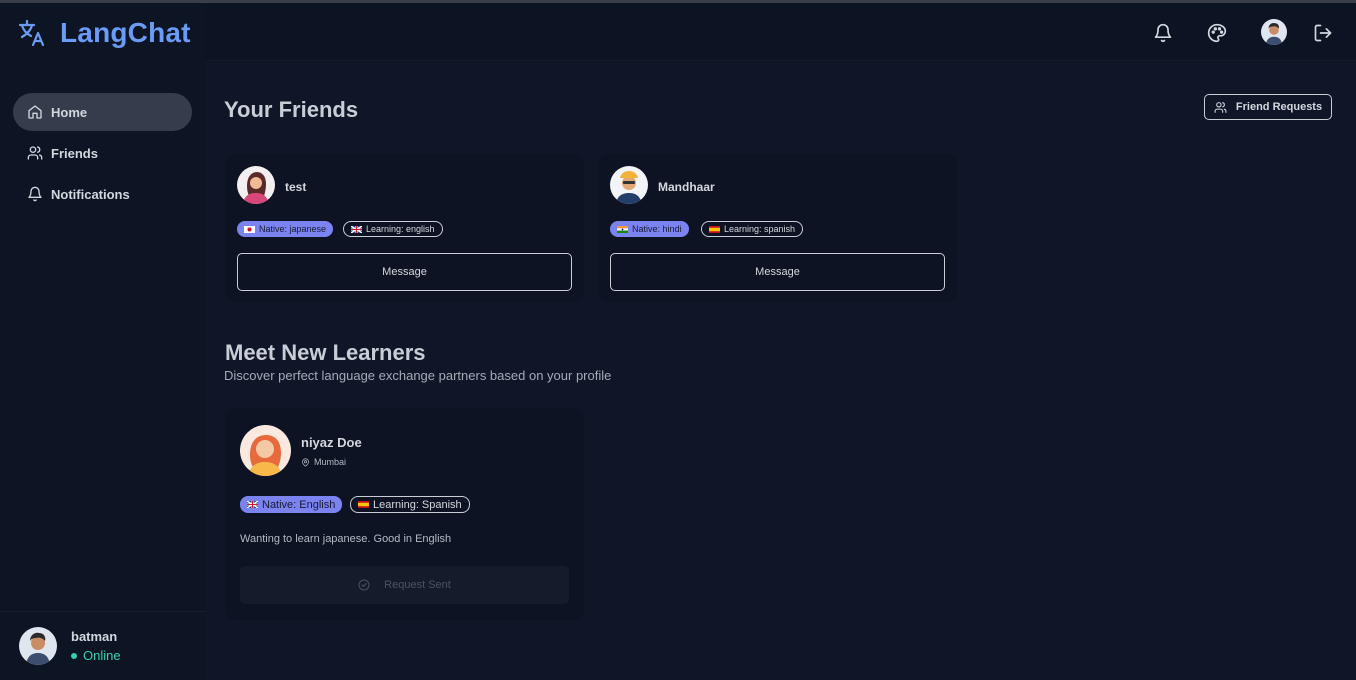  Describe the element at coordinates (780, 32) in the screenshot. I see `top-bar` at that location.